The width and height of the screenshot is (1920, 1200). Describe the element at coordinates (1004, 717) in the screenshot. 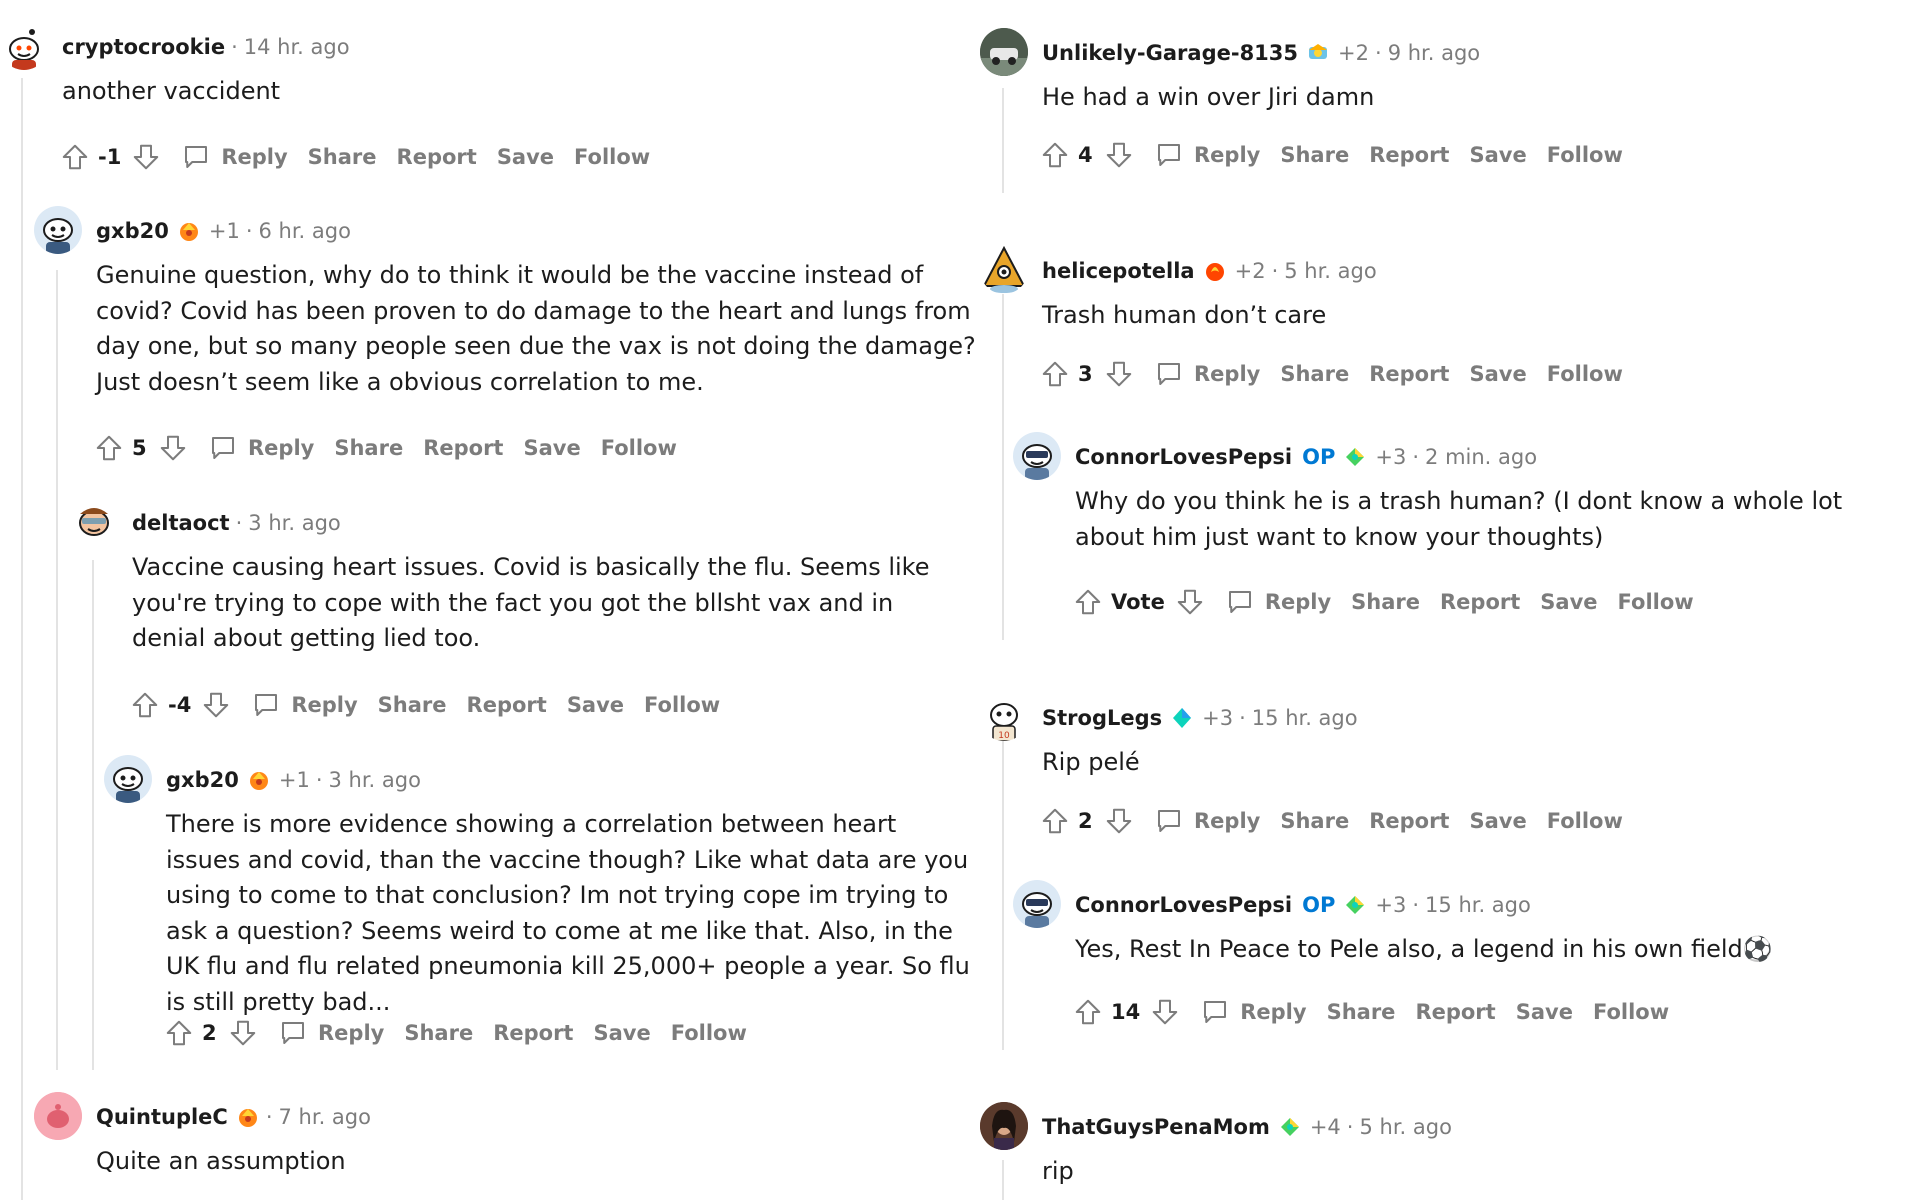

I see `user-avatar: 10` at that location.